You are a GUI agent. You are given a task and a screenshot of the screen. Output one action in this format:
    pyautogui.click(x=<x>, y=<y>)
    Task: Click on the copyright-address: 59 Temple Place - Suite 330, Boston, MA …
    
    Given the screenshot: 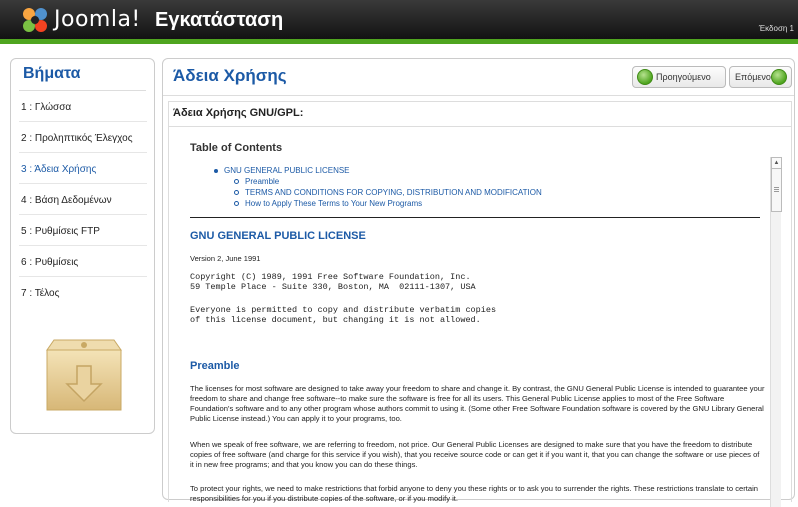 What is the action you would take?
    pyautogui.click(x=333, y=287)
    